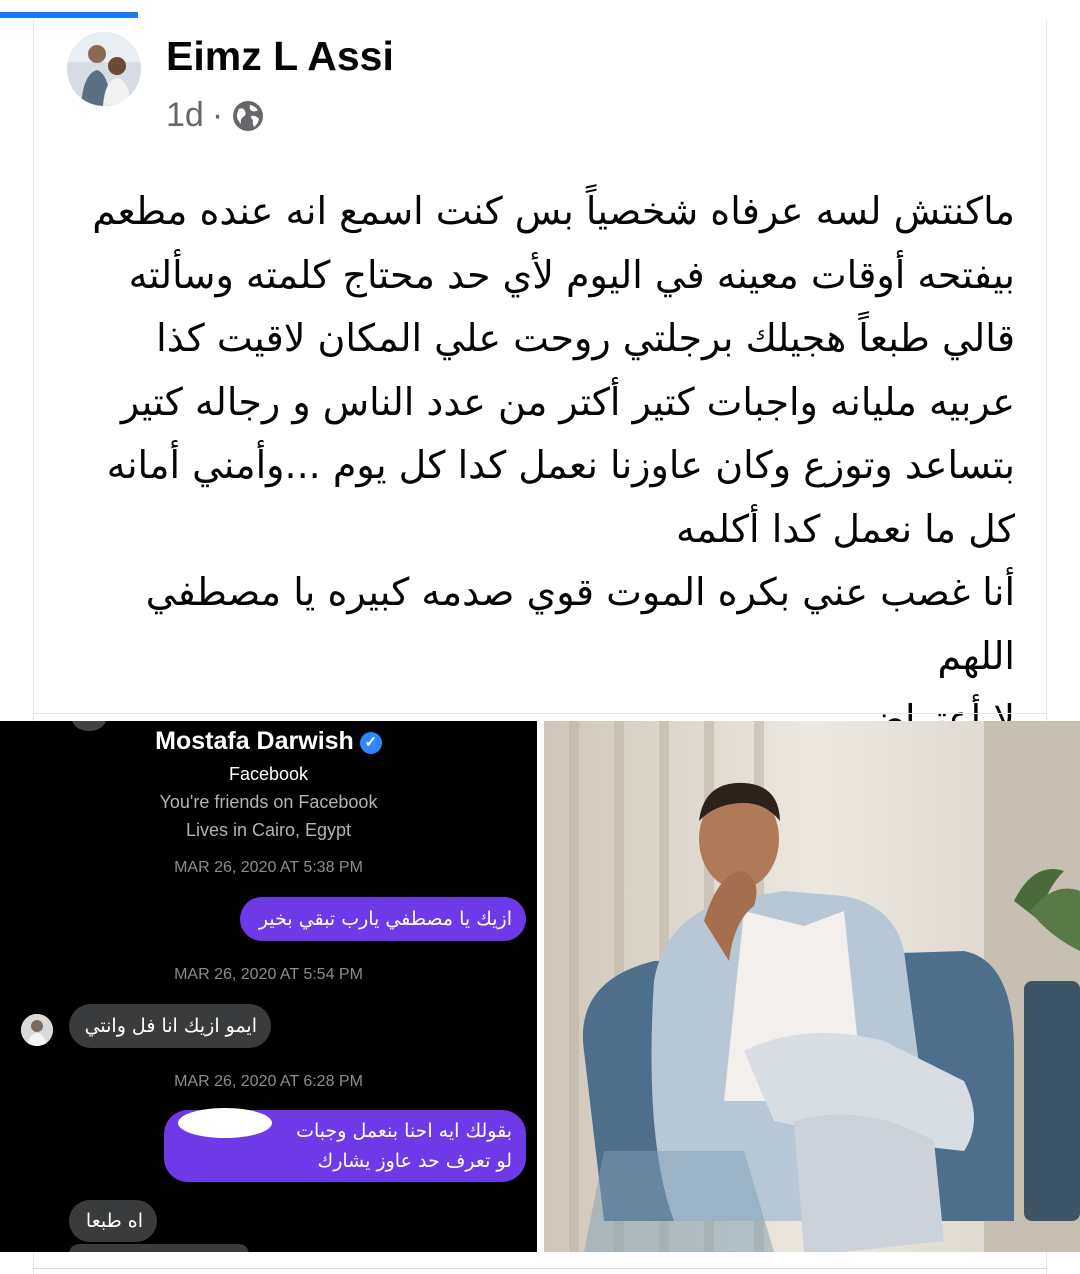 The height and width of the screenshot is (1274, 1080). I want to click on verified-badge-icon: ✓, so click(370, 743).